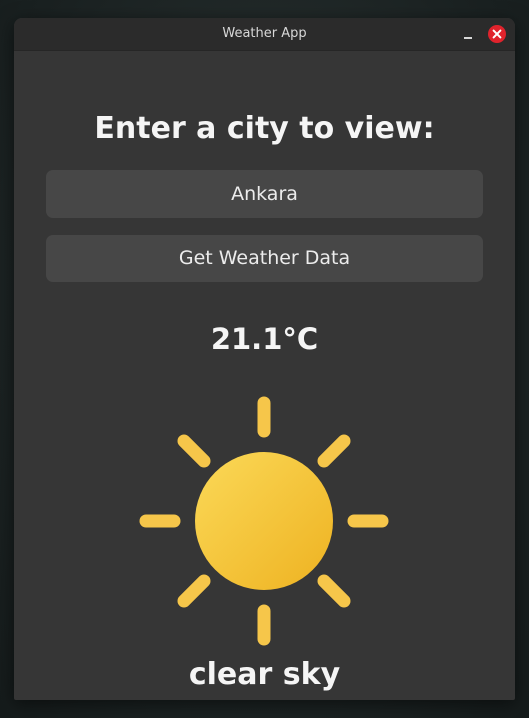 Image resolution: width=529 pixels, height=718 pixels. What do you see at coordinates (264, 128) in the screenshot?
I see `page-title: Enter a city to view:` at bounding box center [264, 128].